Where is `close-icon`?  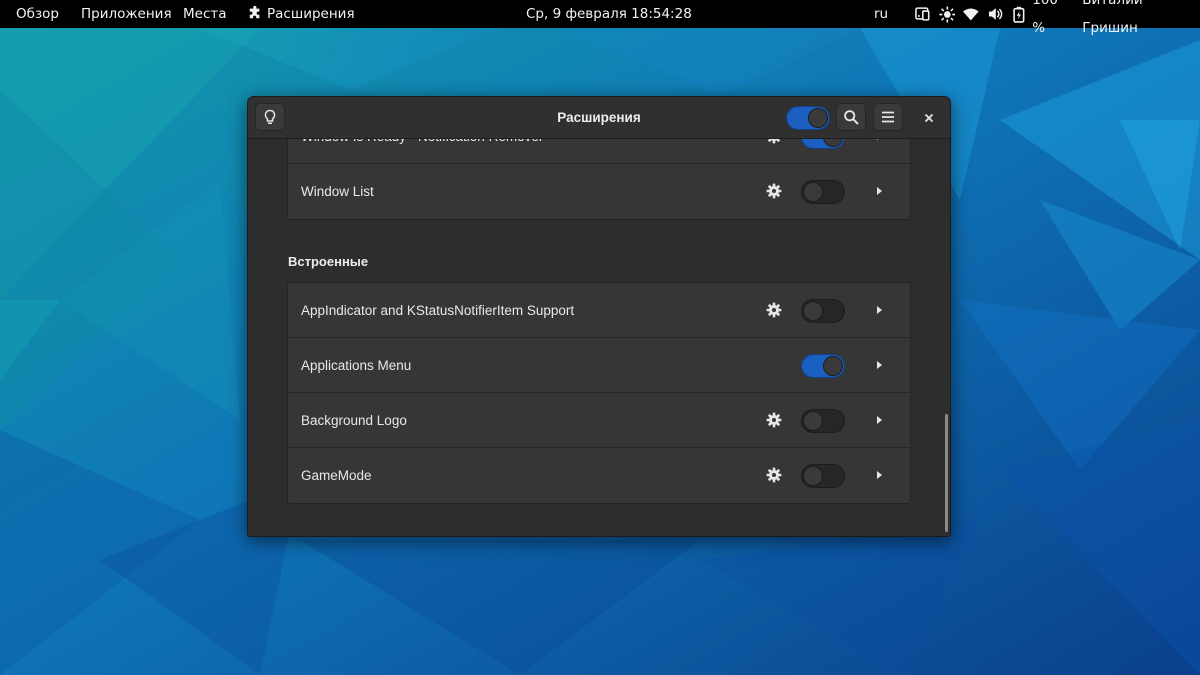
close-icon is located at coordinates (929, 118).